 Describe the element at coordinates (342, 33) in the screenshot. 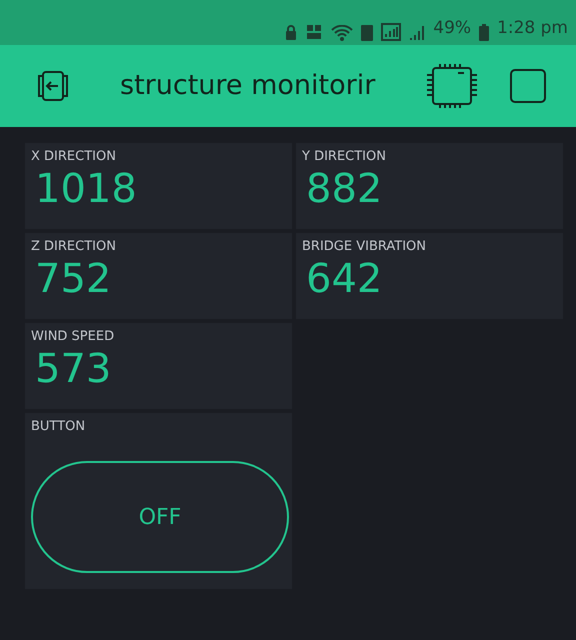

I see `wifi-icon` at that location.